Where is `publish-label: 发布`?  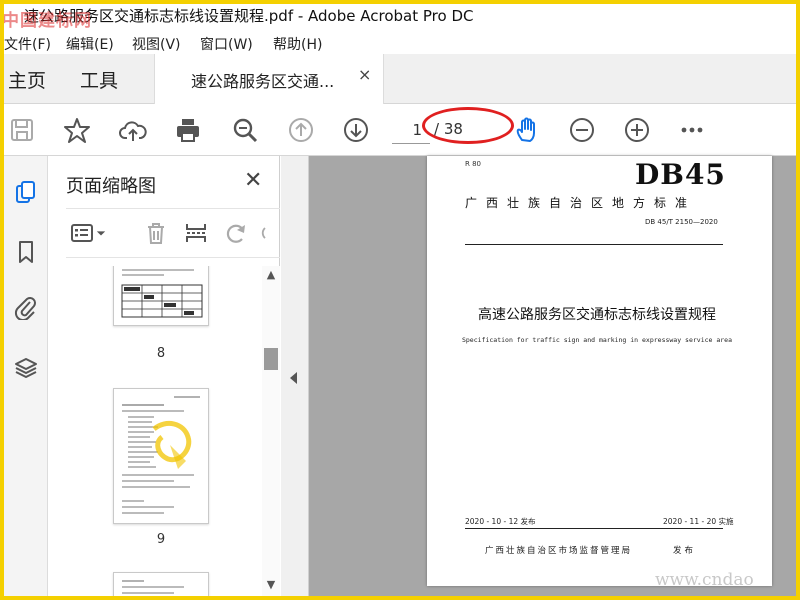 publish-label: 发布 is located at coordinates (685, 551).